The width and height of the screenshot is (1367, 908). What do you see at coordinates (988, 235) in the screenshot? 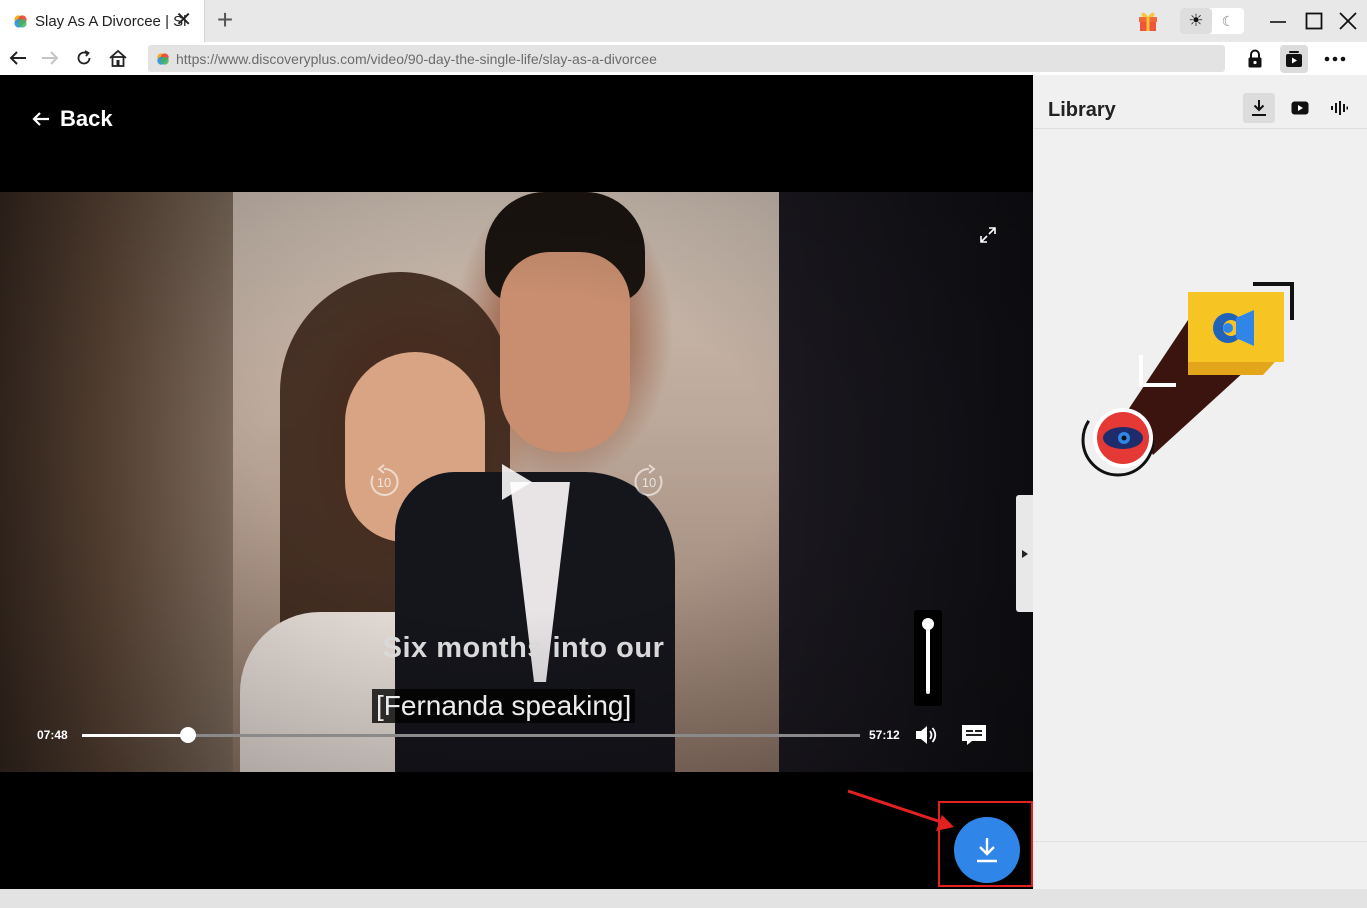
I see `fullscreen-icon` at bounding box center [988, 235].